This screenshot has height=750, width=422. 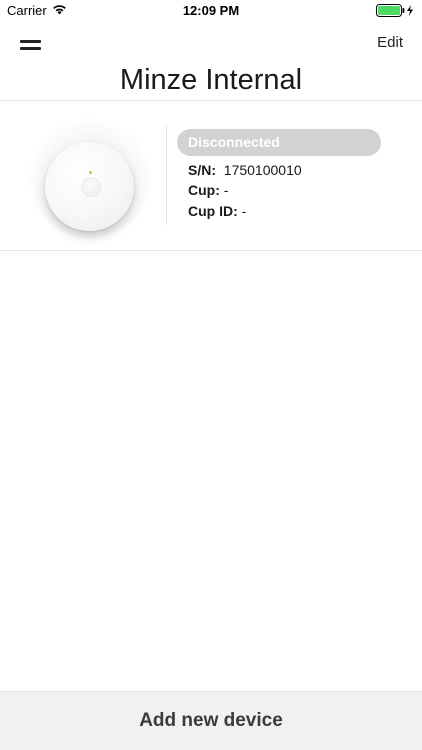 I want to click on row-divider, so click(x=211, y=250).